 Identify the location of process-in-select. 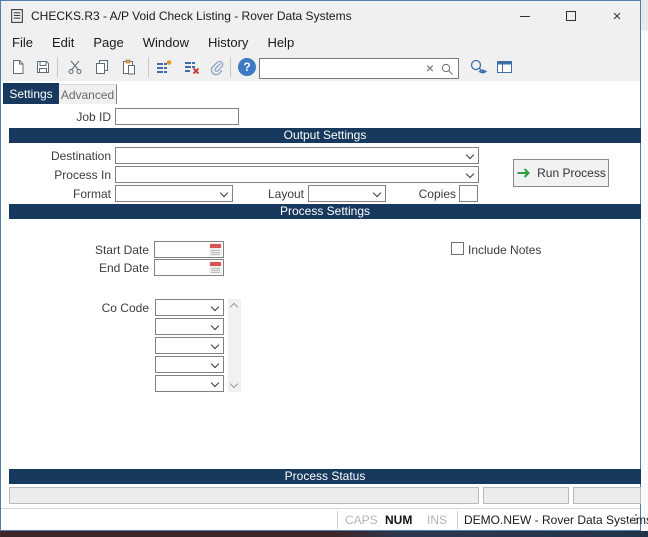
(297, 174).